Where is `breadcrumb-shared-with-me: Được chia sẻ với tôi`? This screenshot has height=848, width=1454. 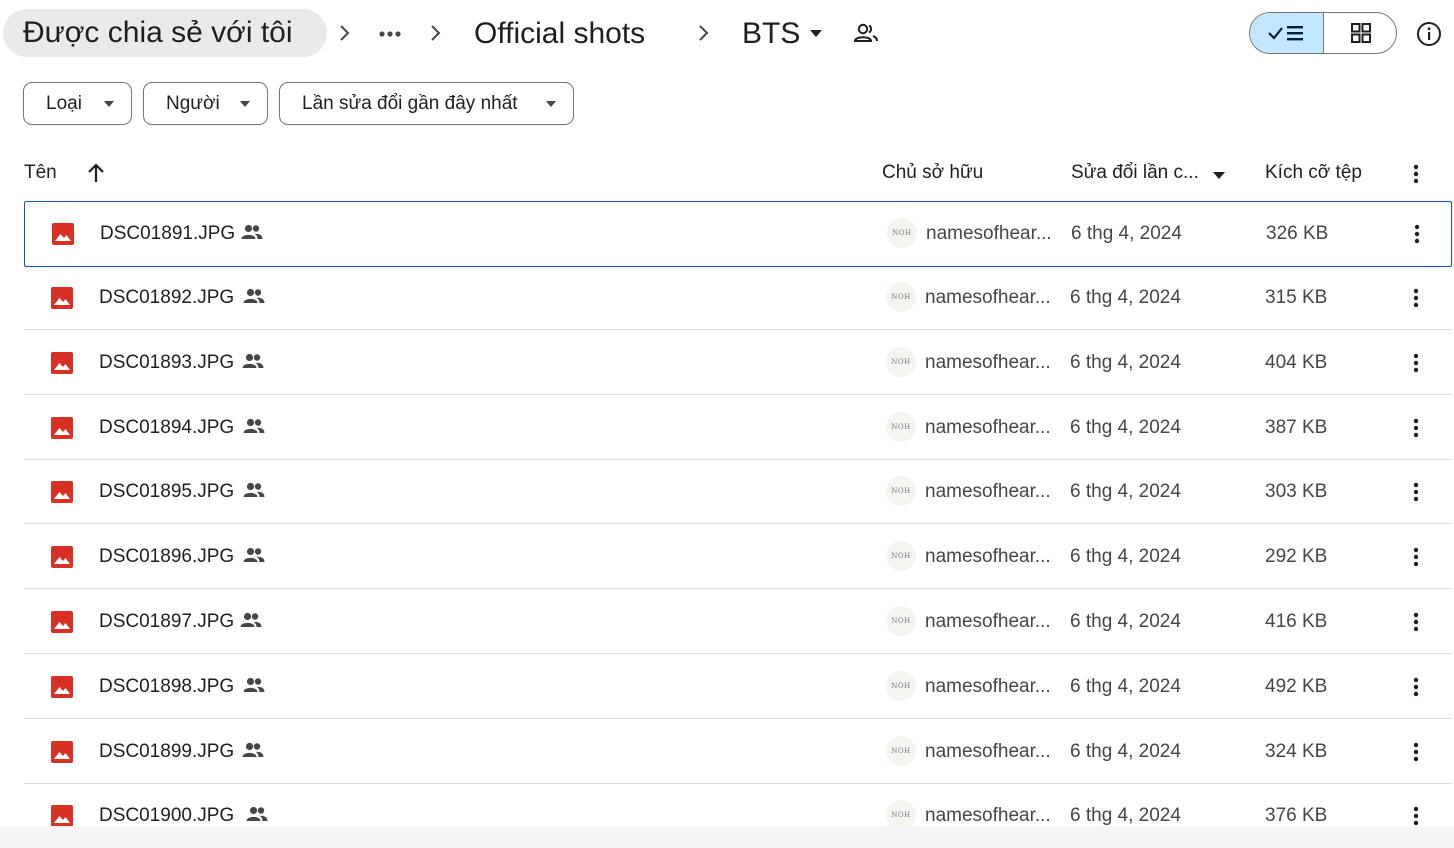 breadcrumb-shared-with-me: Được chia sẻ với tôi is located at coordinates (165, 33).